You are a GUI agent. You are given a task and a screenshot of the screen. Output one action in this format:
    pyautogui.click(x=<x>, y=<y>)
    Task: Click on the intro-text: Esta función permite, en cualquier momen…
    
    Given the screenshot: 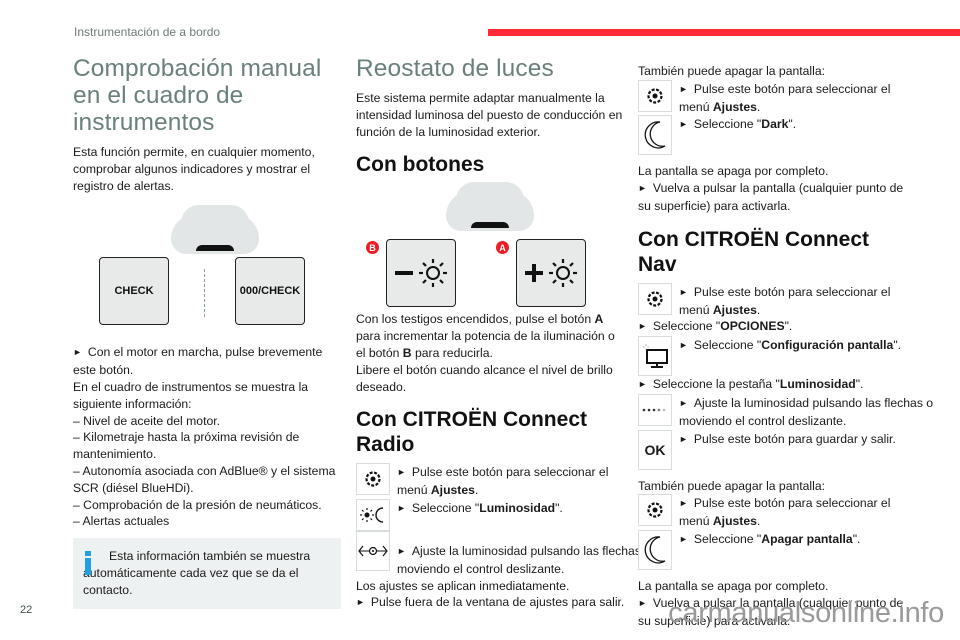 What is the action you would take?
    pyautogui.click(x=194, y=169)
    